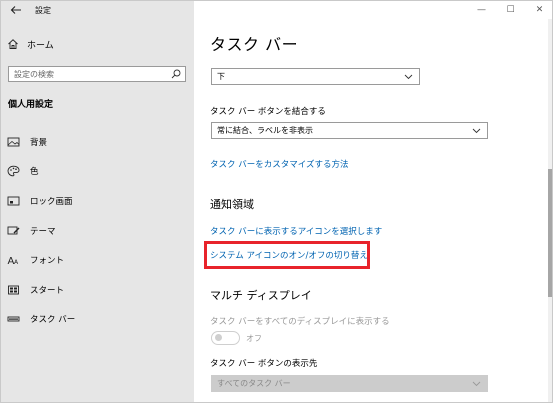 Image resolution: width=553 pixels, height=403 pixels. I want to click on customize-taskbar-link: タスク バーをカスタマイズする方法, so click(279, 164).